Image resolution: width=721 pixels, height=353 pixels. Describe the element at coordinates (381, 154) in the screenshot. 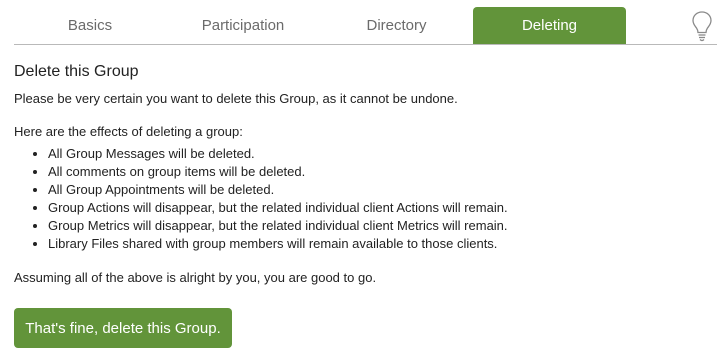

I see `effect-item: All Group Messages will be deleted.` at that location.